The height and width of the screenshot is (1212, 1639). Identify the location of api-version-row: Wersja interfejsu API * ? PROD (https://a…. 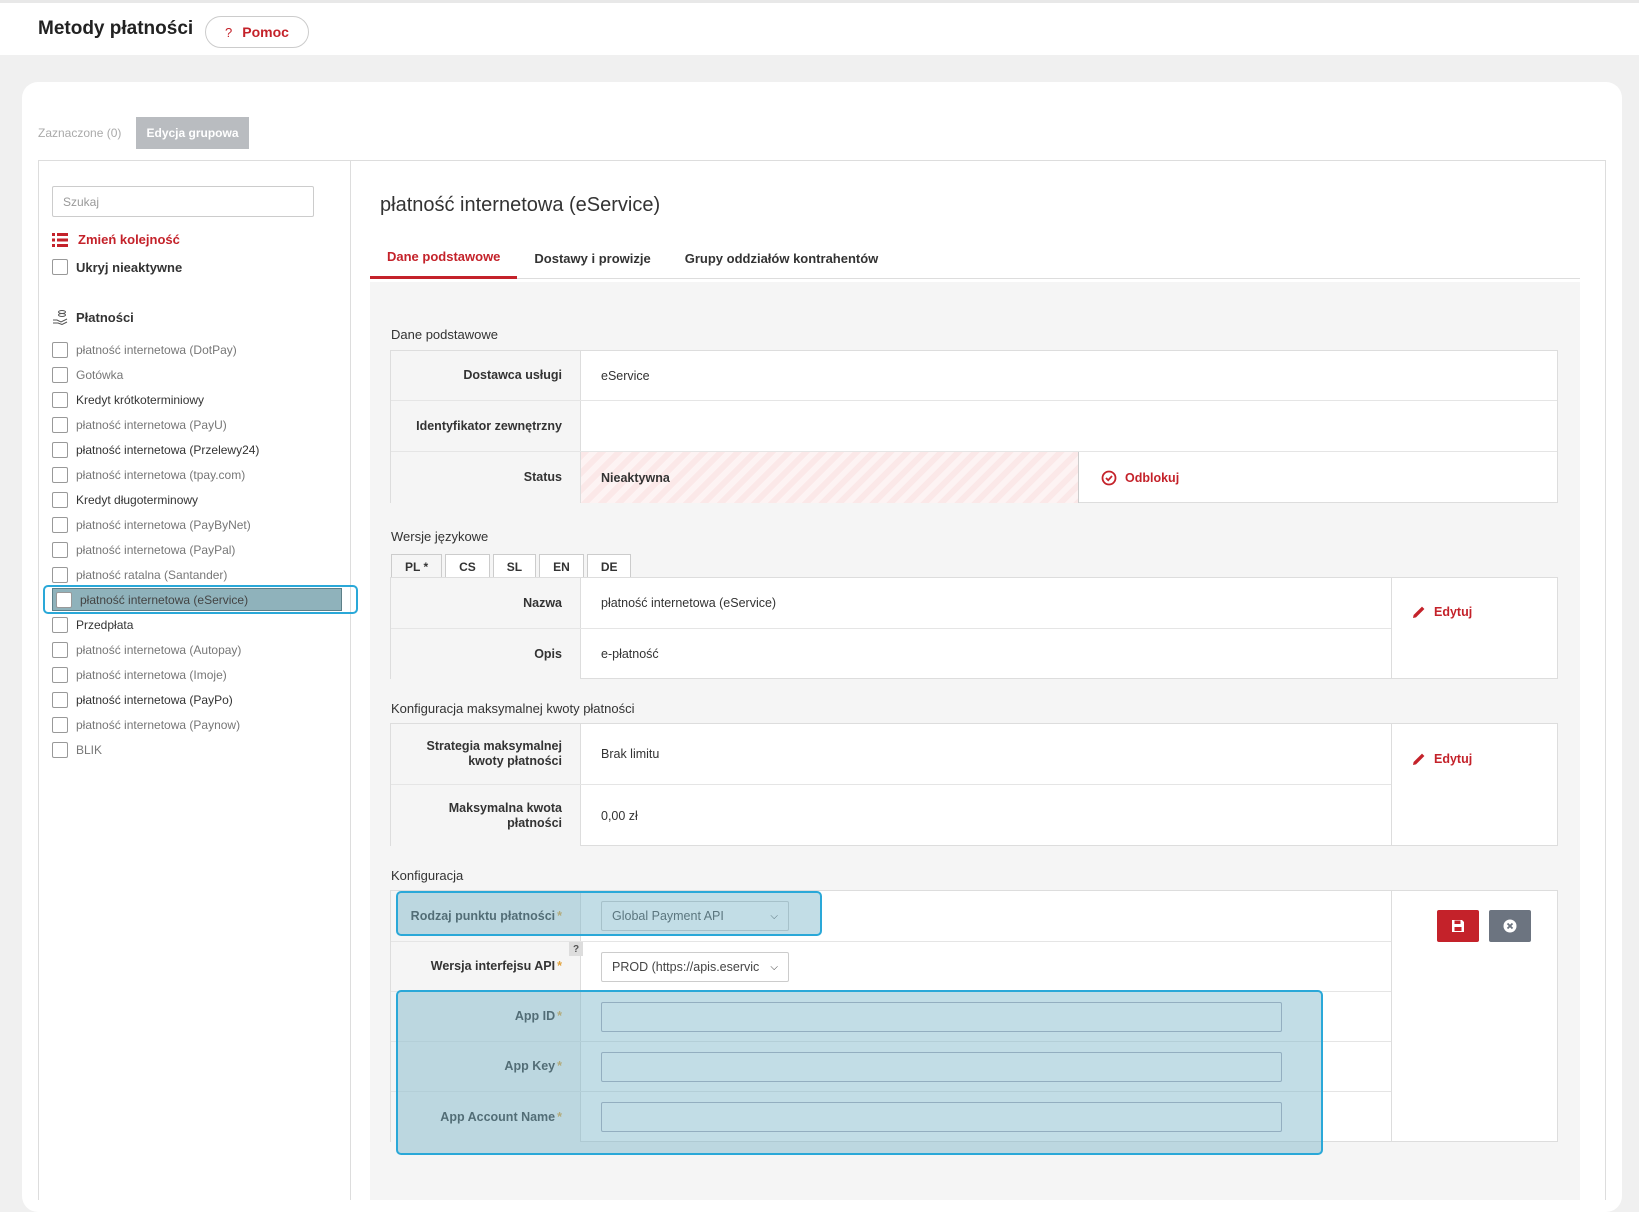
(891, 967).